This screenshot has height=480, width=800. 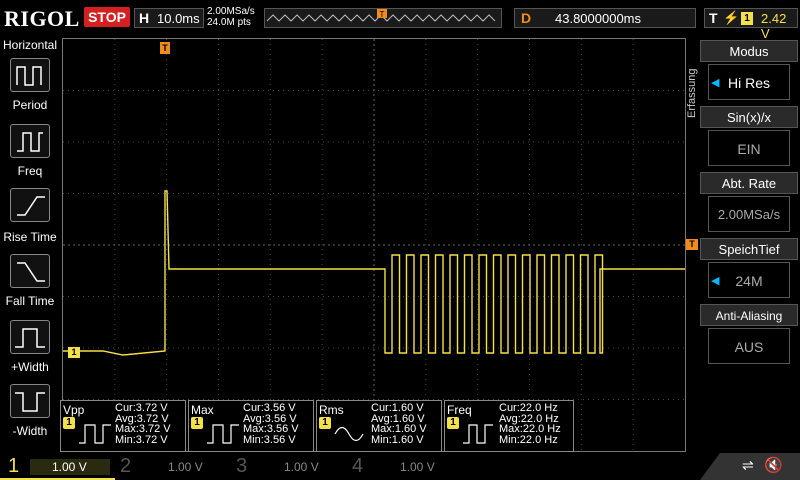 I want to click on memory-overview-strip: T, so click(x=383, y=18).